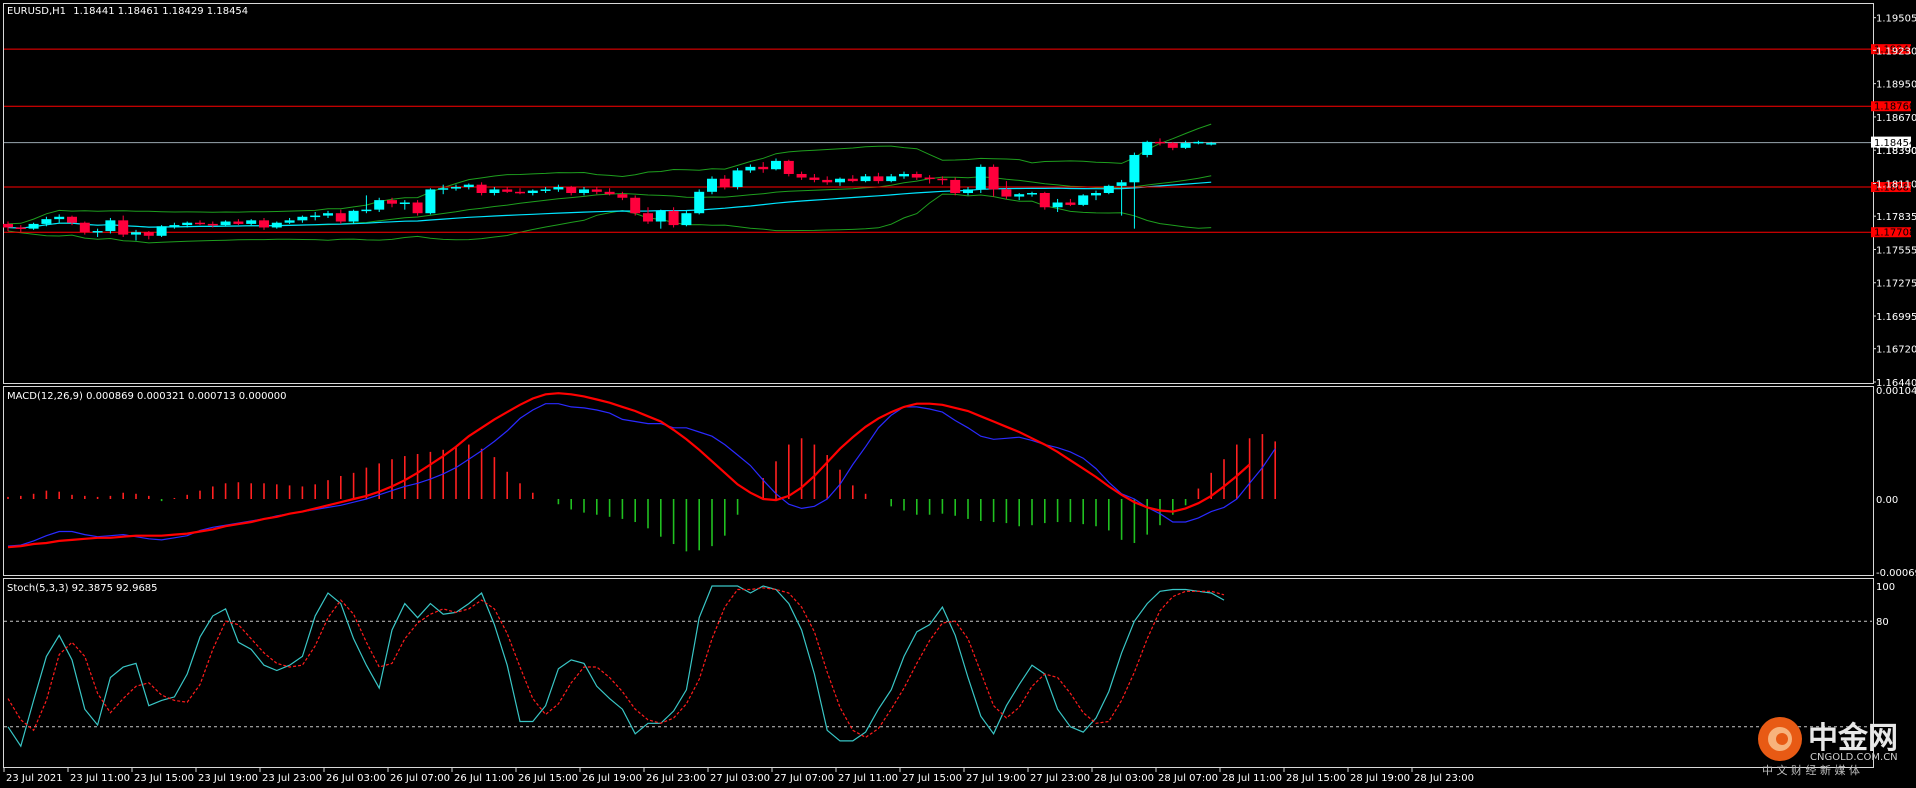 The height and width of the screenshot is (788, 1916). What do you see at coordinates (1828, 747) in the screenshot?
I see `cngold-logo: 中金网 CNGOLD.COM.CN 中 文 财 经 新 媒 体` at bounding box center [1828, 747].